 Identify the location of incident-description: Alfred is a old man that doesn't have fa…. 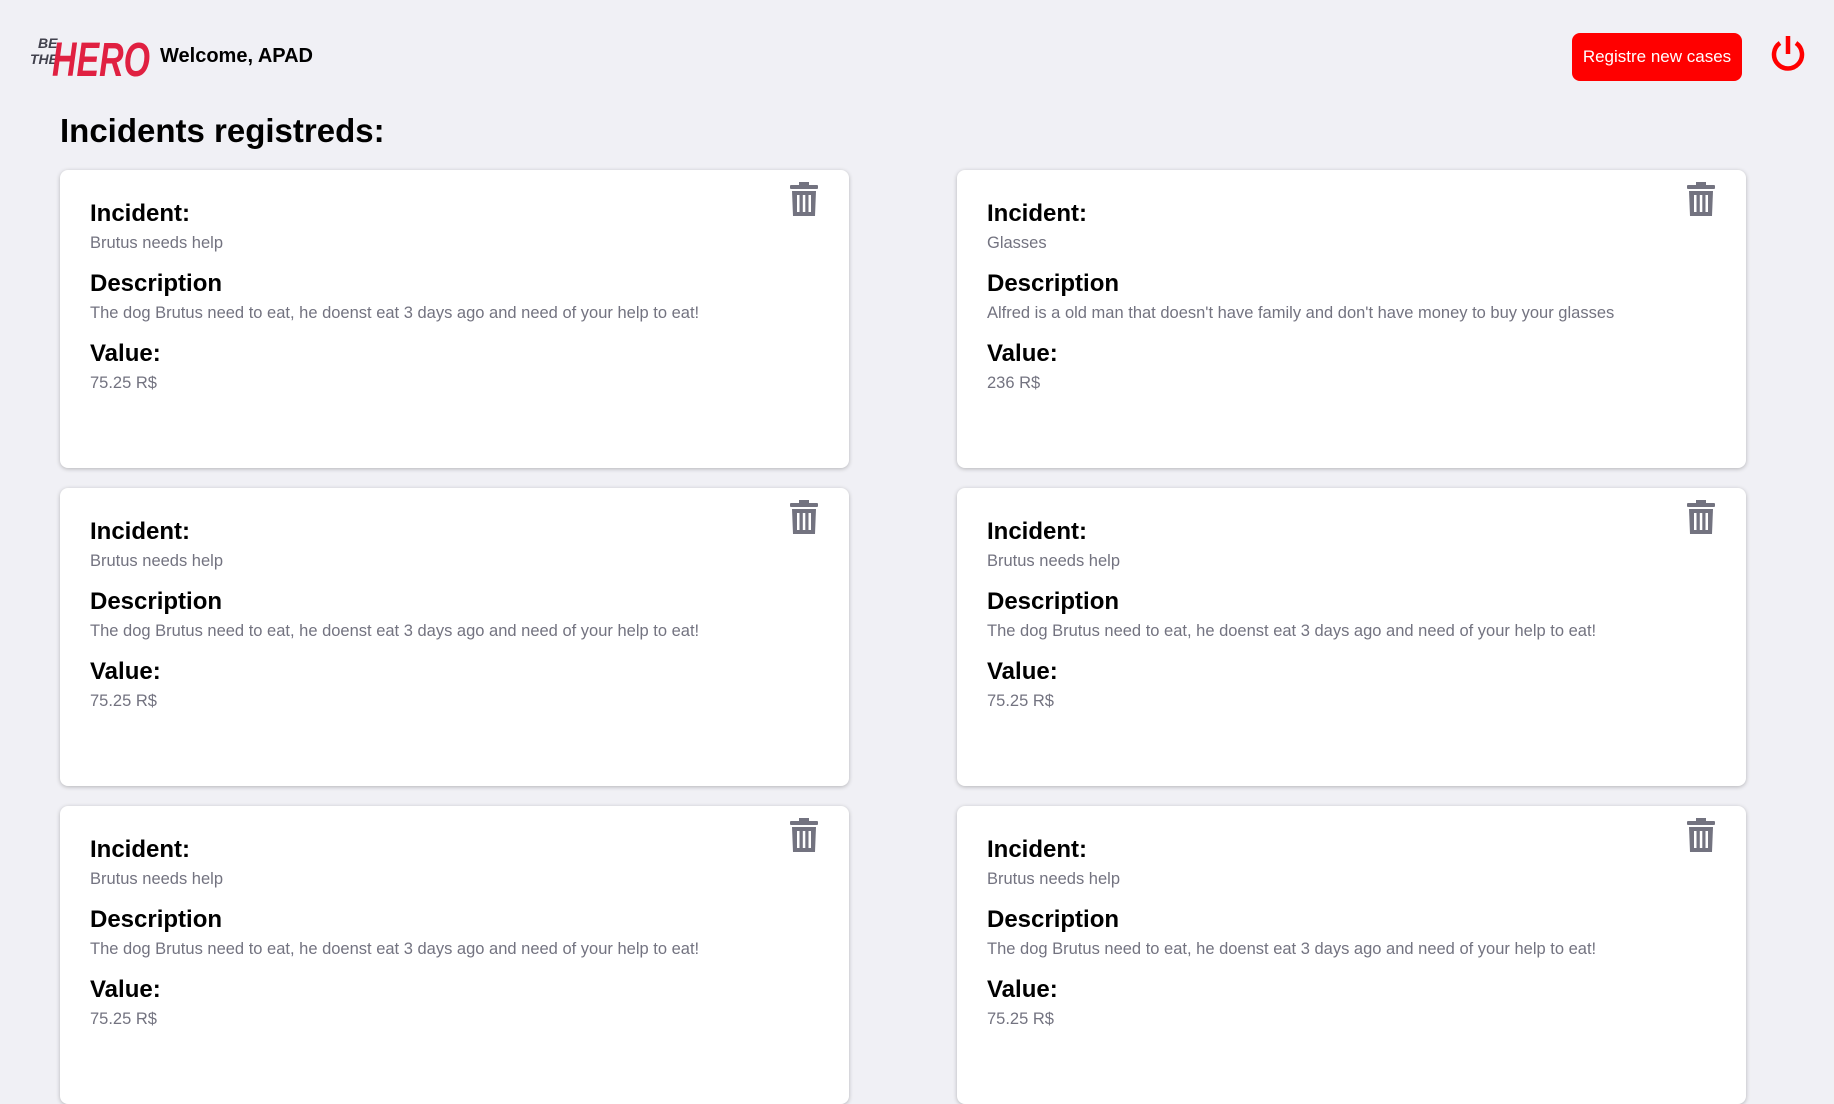
(1301, 313).